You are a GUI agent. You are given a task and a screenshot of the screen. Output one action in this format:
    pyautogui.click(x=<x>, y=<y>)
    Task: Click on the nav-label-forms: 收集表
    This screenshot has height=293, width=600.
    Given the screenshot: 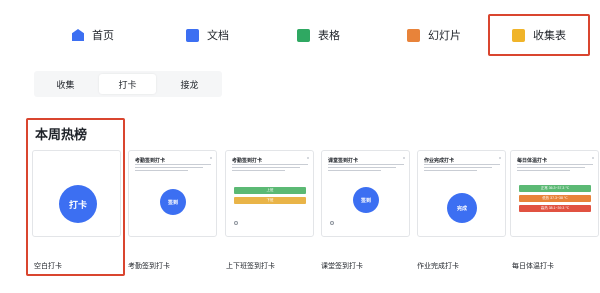 What is the action you would take?
    pyautogui.click(x=549, y=36)
    